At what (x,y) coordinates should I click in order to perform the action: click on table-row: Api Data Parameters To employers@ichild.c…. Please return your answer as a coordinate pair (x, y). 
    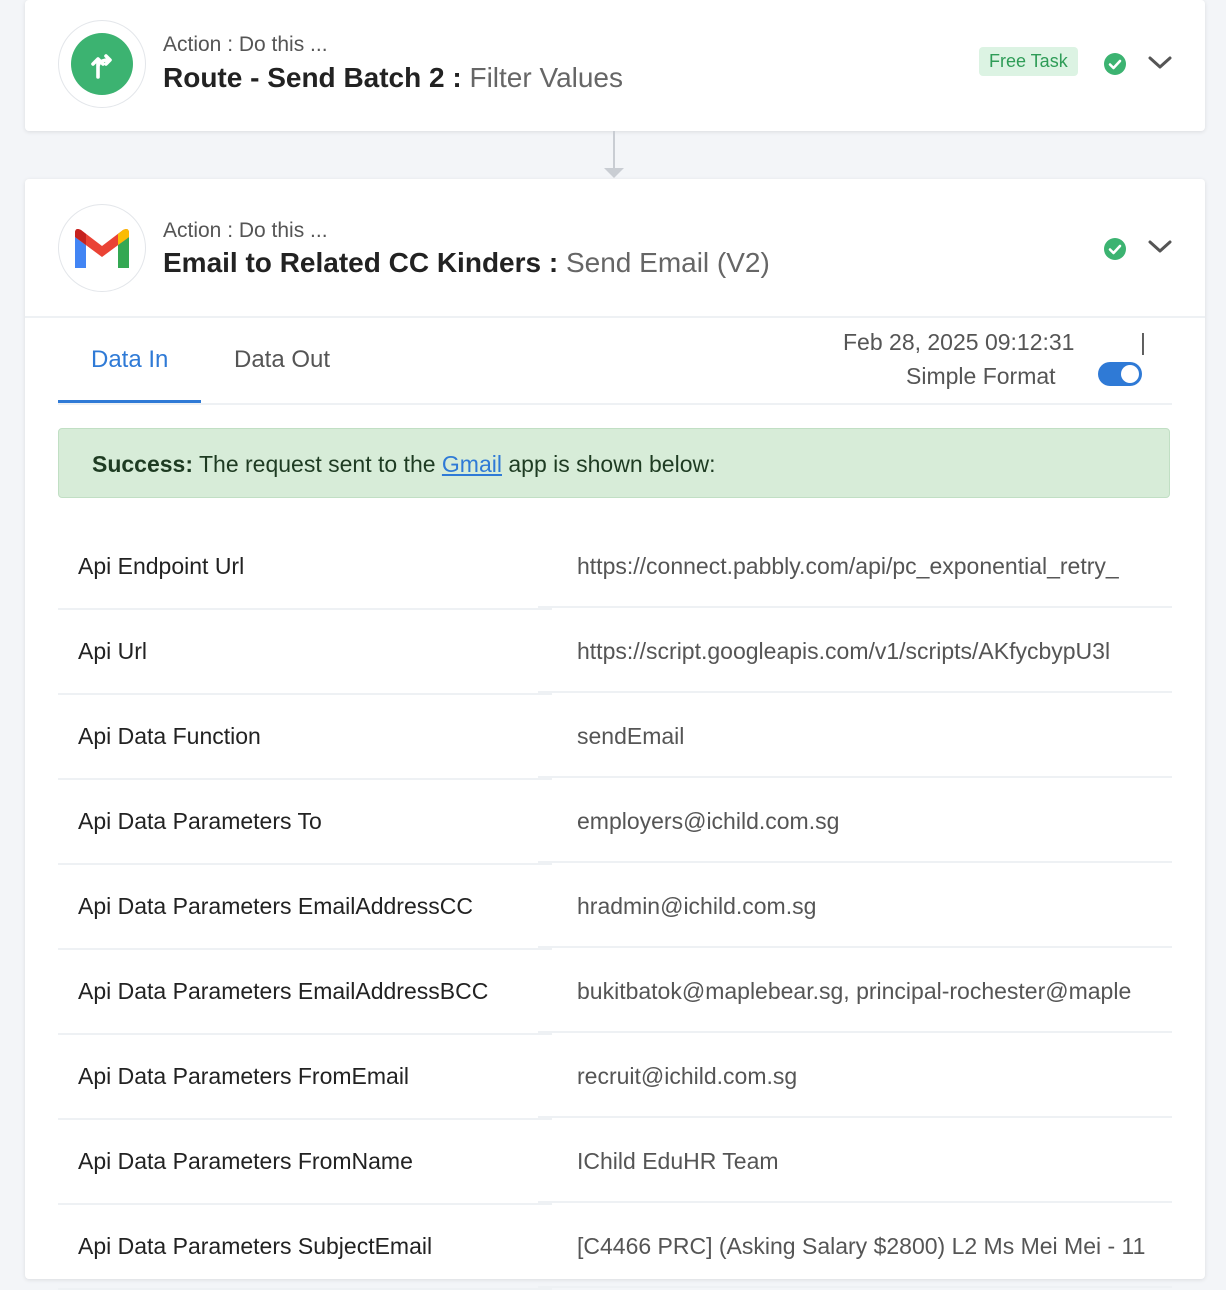
    Looking at the image, I should click on (615, 822).